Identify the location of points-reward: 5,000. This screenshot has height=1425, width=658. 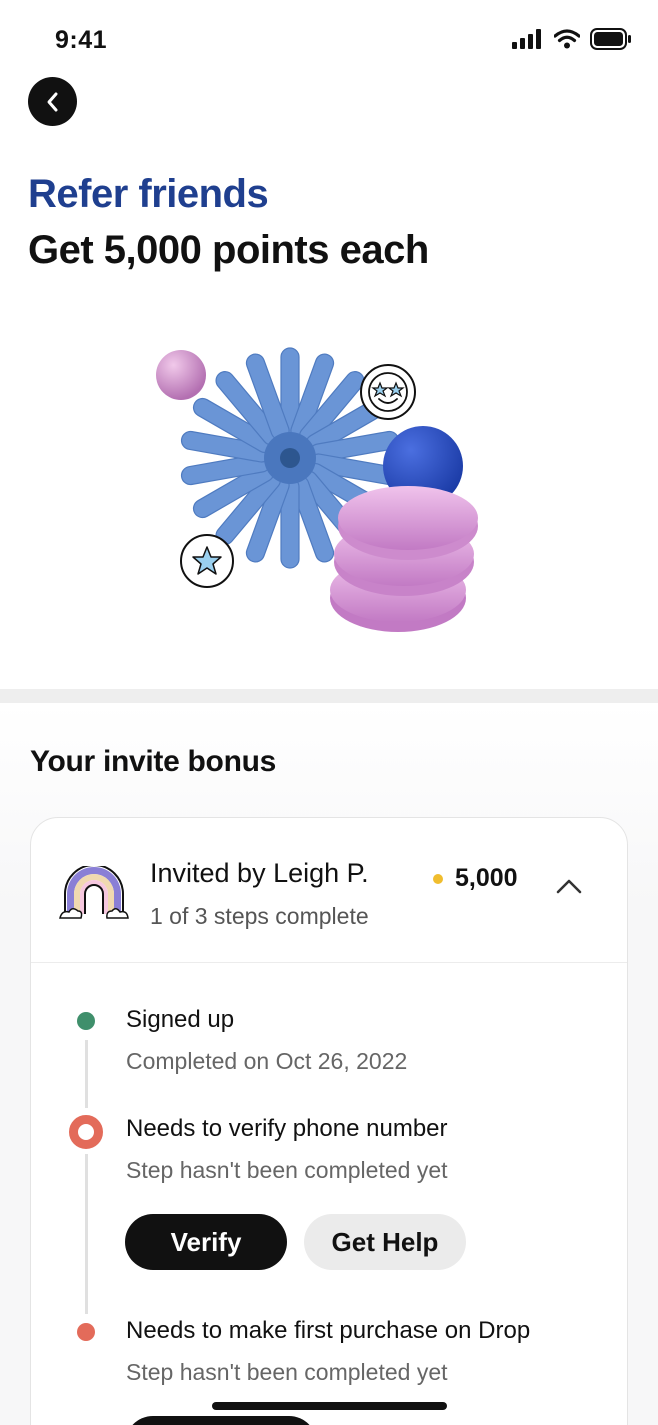
(475, 878).